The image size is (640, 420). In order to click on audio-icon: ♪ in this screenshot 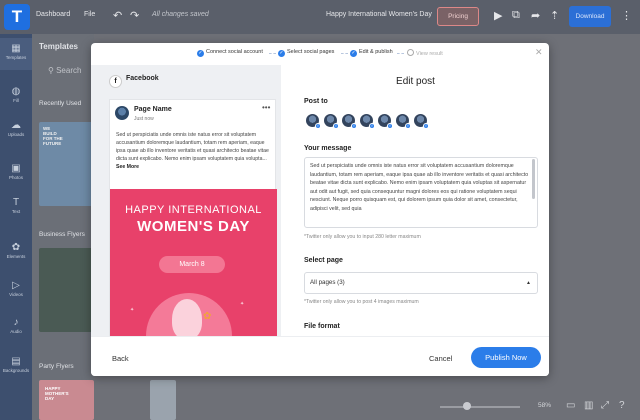, I will do `click(16, 322)`.